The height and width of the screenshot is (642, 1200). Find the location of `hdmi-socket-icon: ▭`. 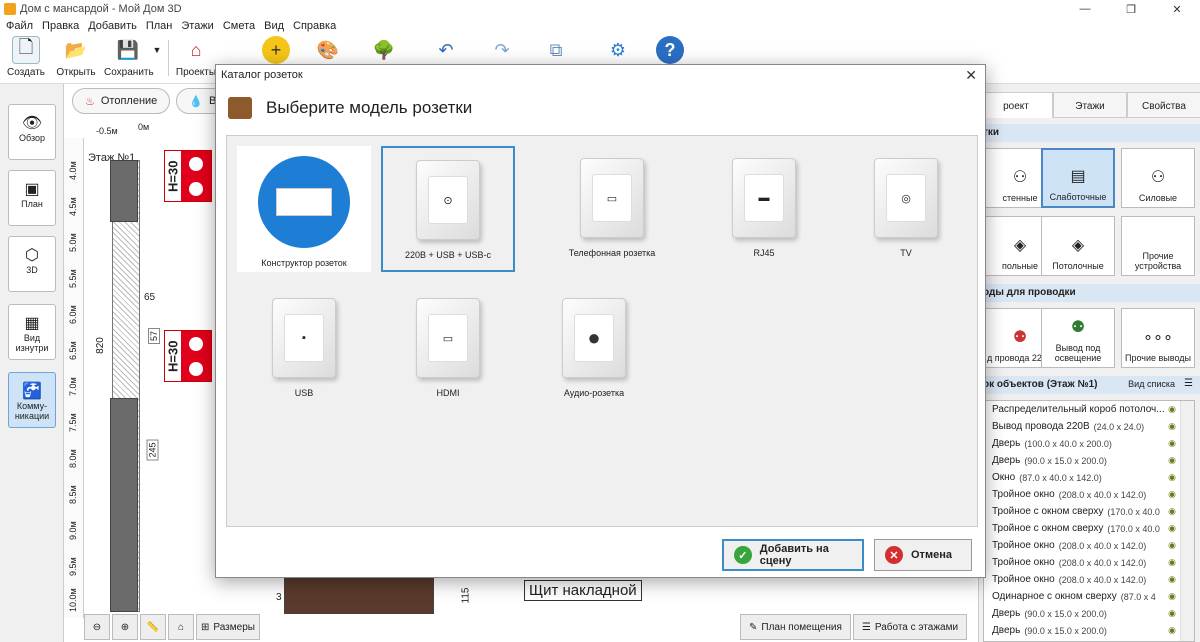

hdmi-socket-icon: ▭ is located at coordinates (448, 338).